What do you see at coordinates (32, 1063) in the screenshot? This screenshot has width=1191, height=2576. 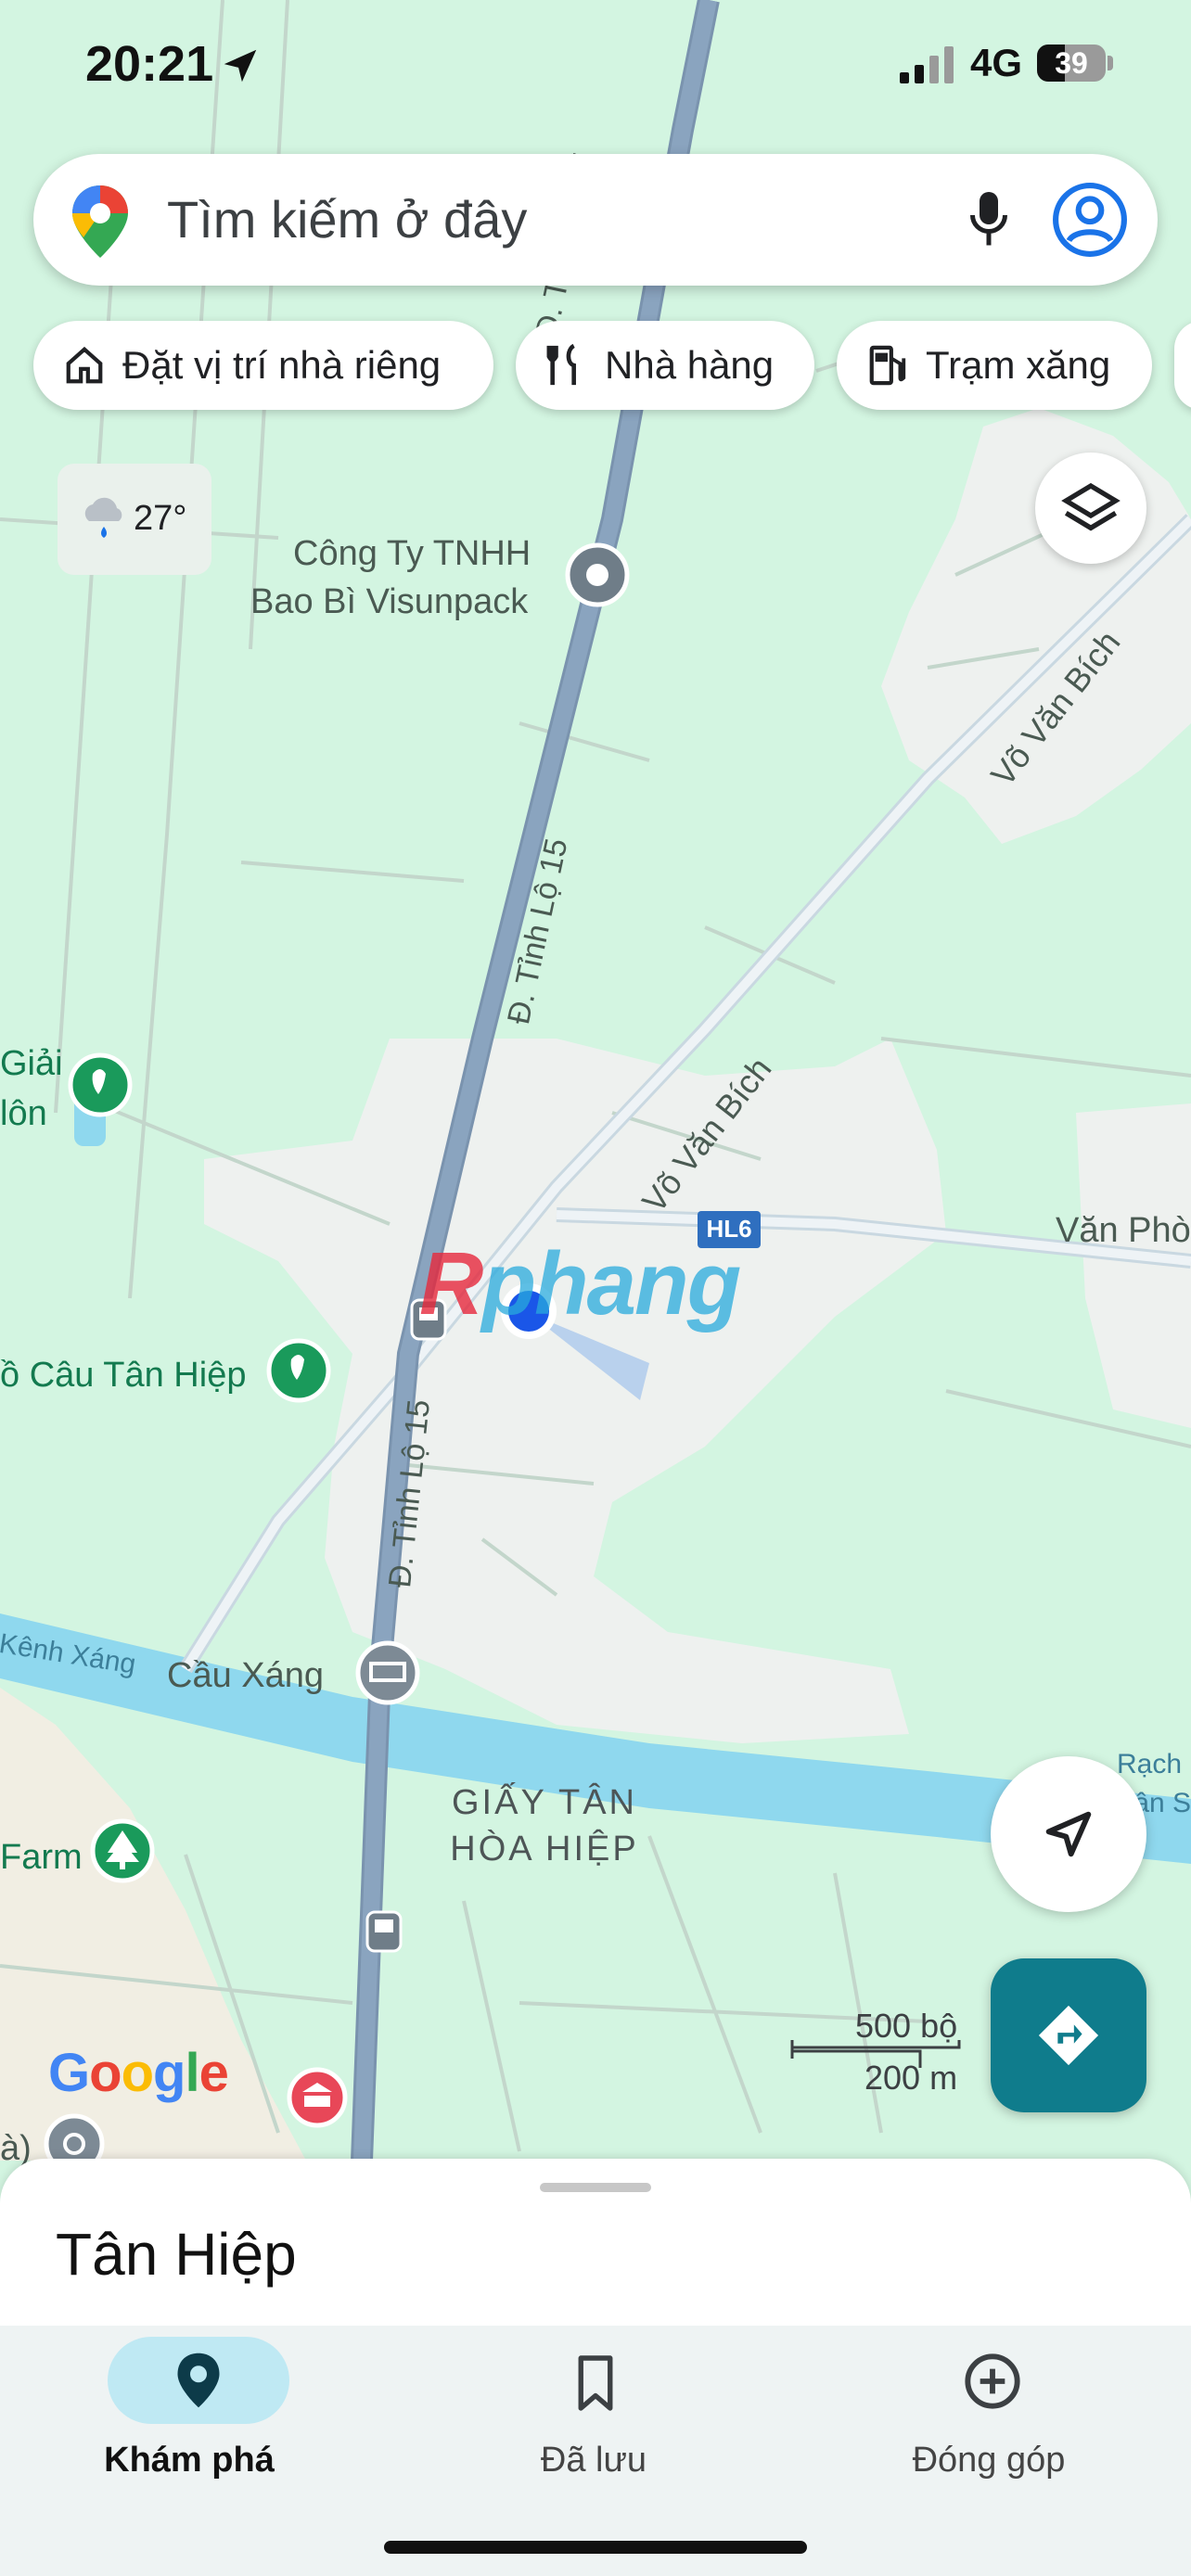 I see `poi-left-1: Giải` at bounding box center [32, 1063].